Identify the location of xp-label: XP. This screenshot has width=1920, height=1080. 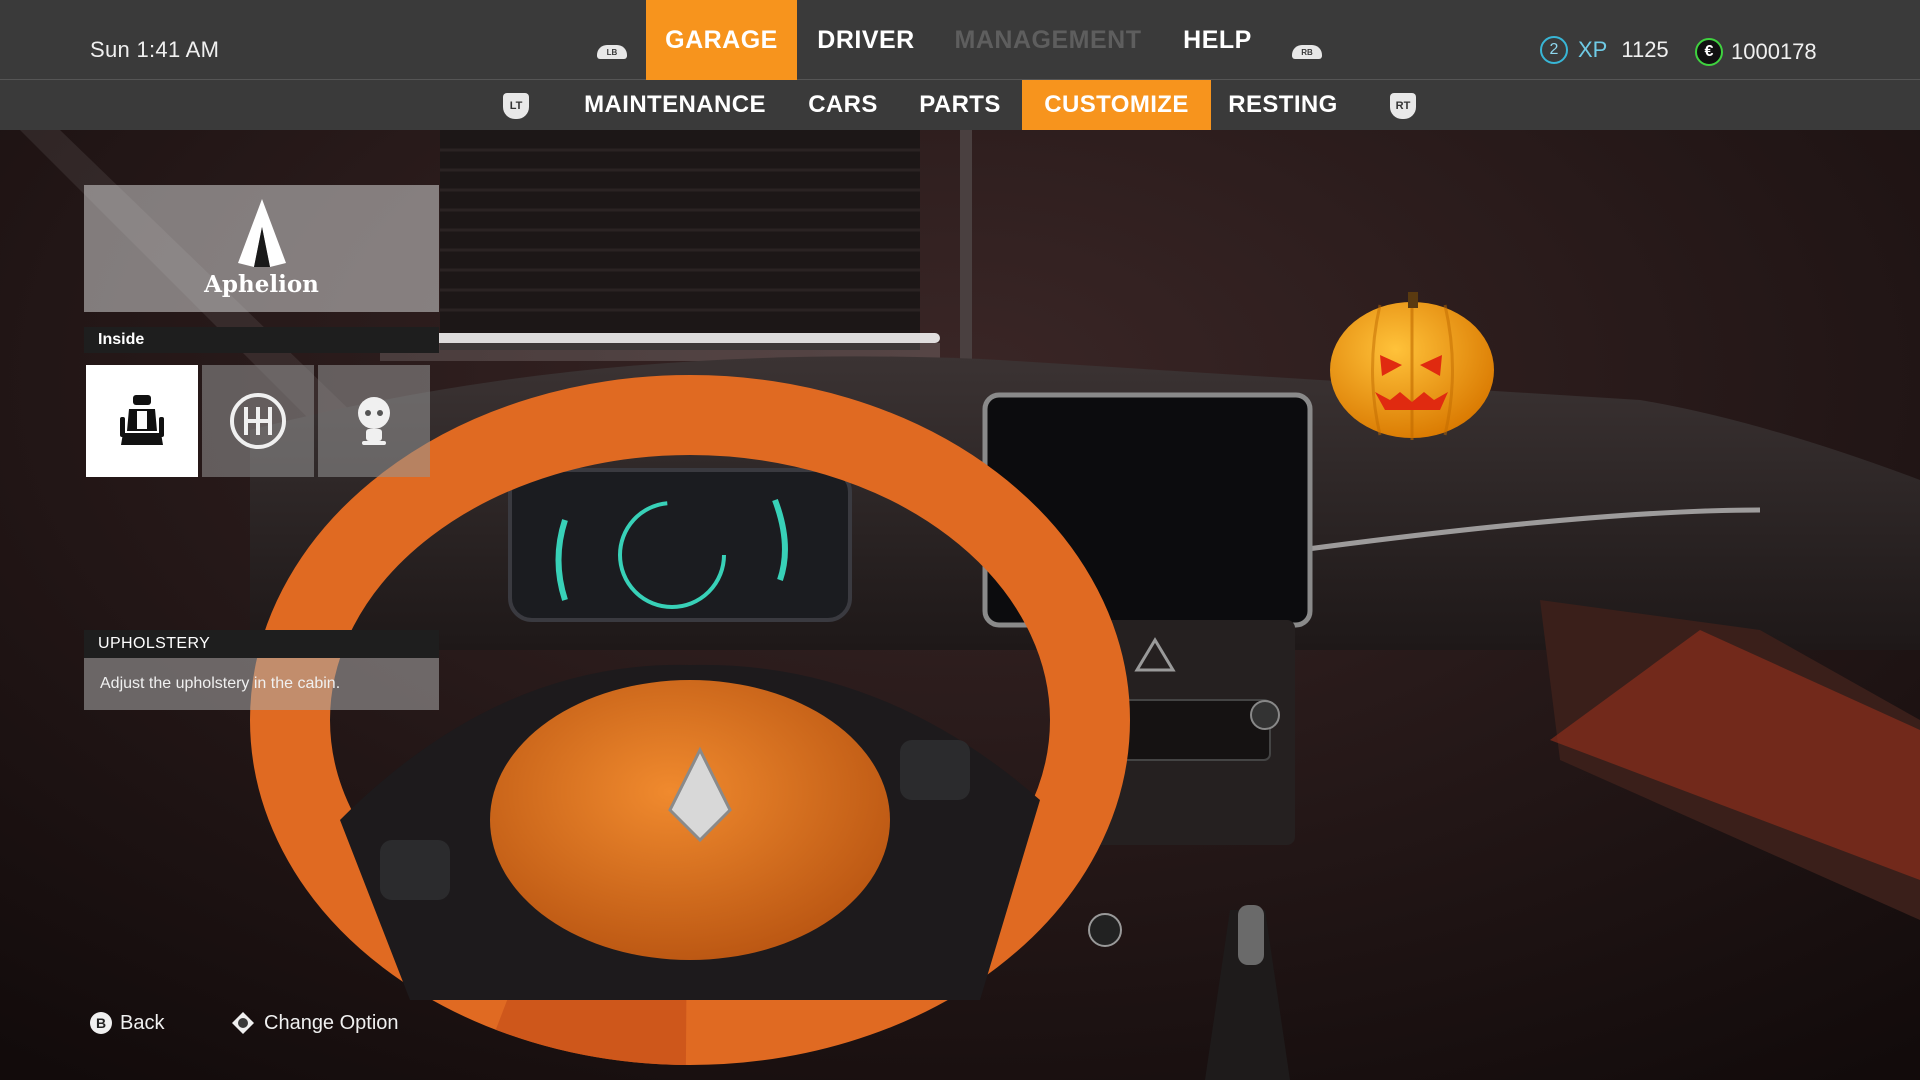
(1593, 49).